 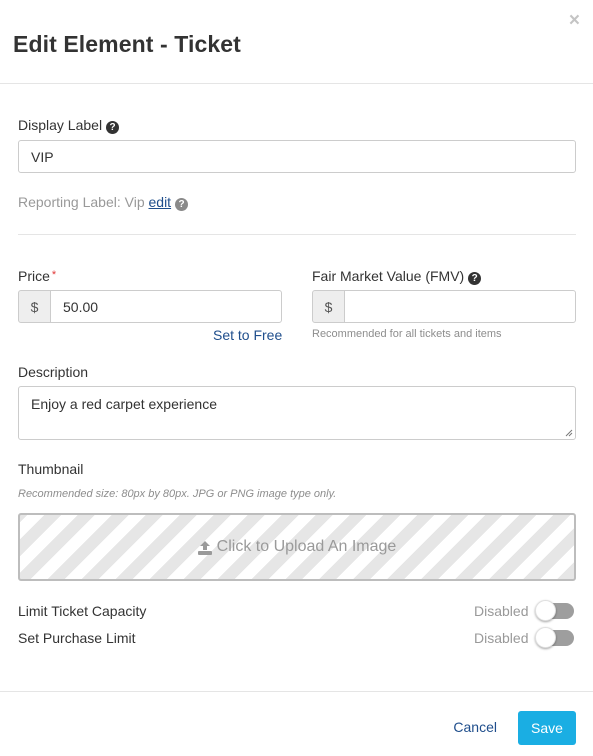 What do you see at coordinates (34, 306) in the screenshot?
I see `price-currency-addon: $` at bounding box center [34, 306].